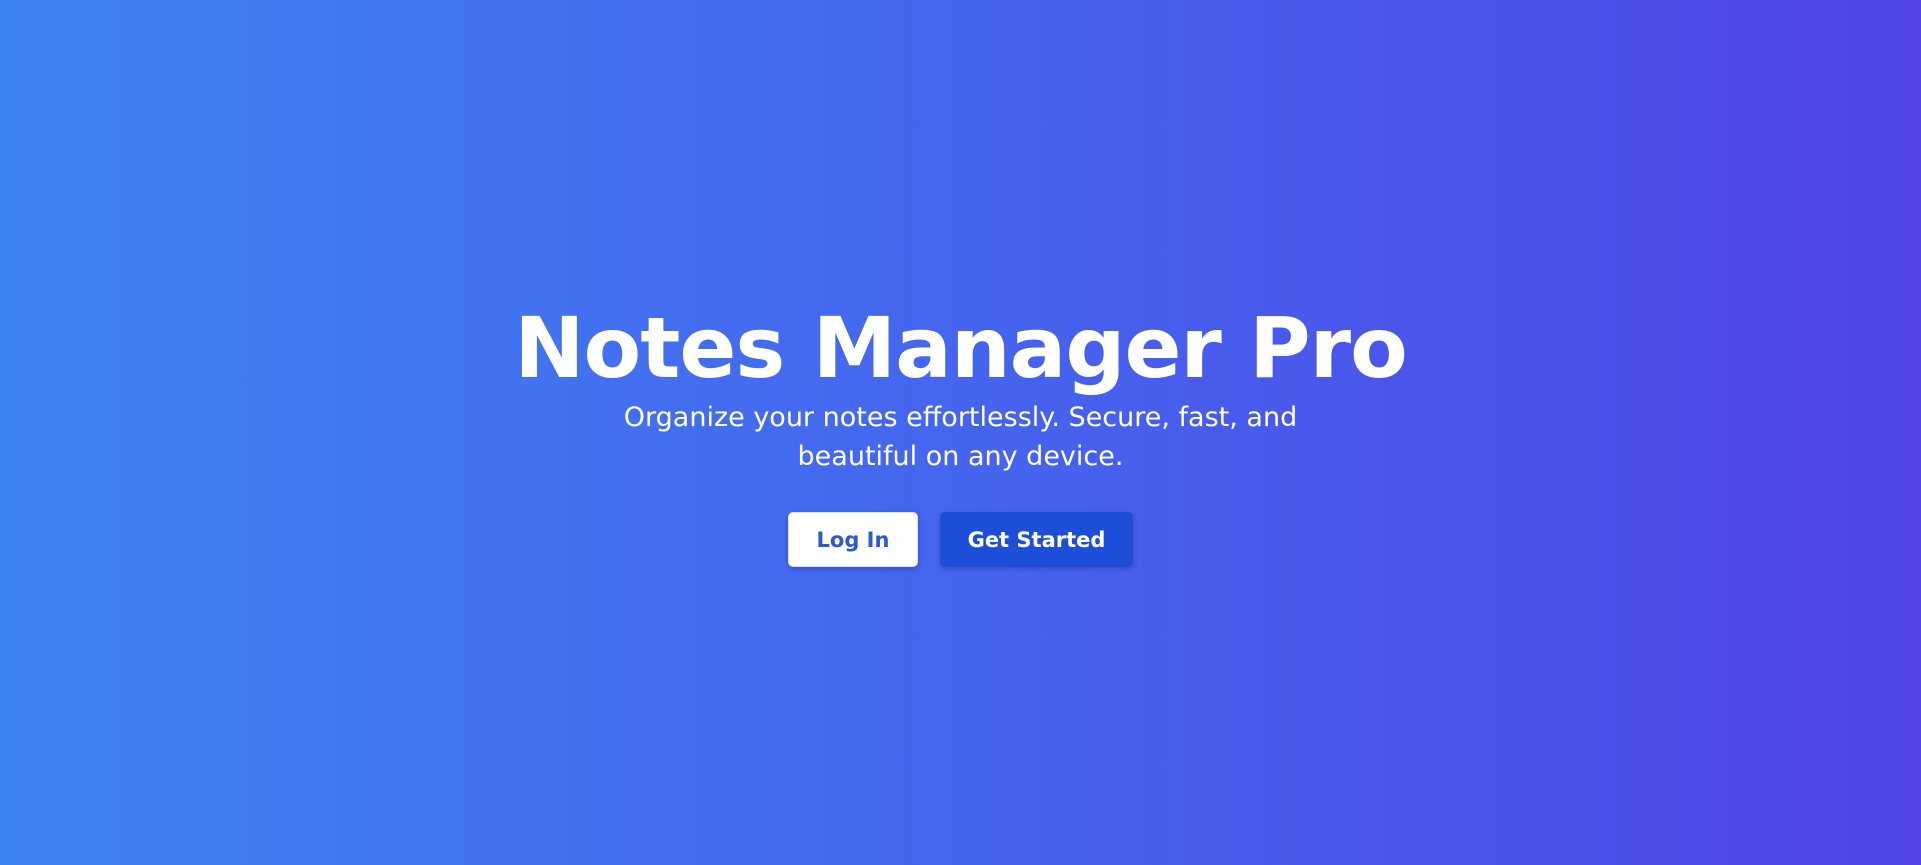 Image resolution: width=1921 pixels, height=865 pixels. I want to click on hero-actions: Log In Get Started, so click(960, 539).